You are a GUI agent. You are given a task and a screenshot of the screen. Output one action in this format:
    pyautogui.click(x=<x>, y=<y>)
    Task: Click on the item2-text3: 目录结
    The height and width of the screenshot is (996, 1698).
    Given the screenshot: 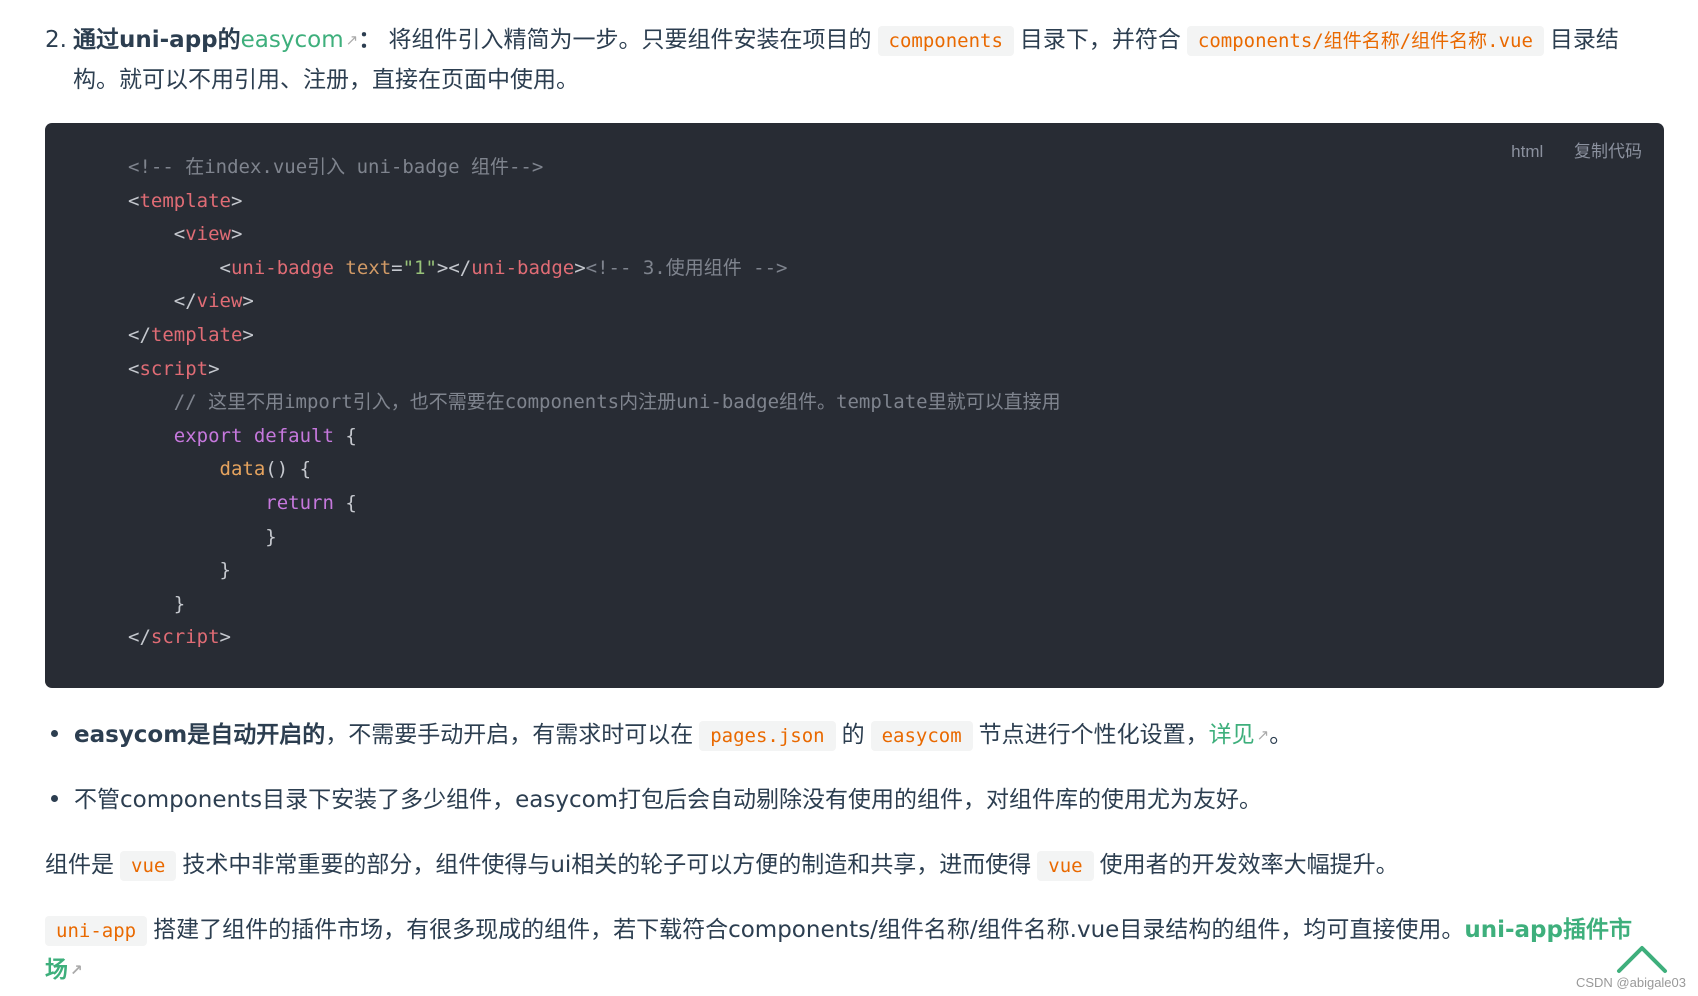 What is the action you would take?
    pyautogui.click(x=1584, y=40)
    